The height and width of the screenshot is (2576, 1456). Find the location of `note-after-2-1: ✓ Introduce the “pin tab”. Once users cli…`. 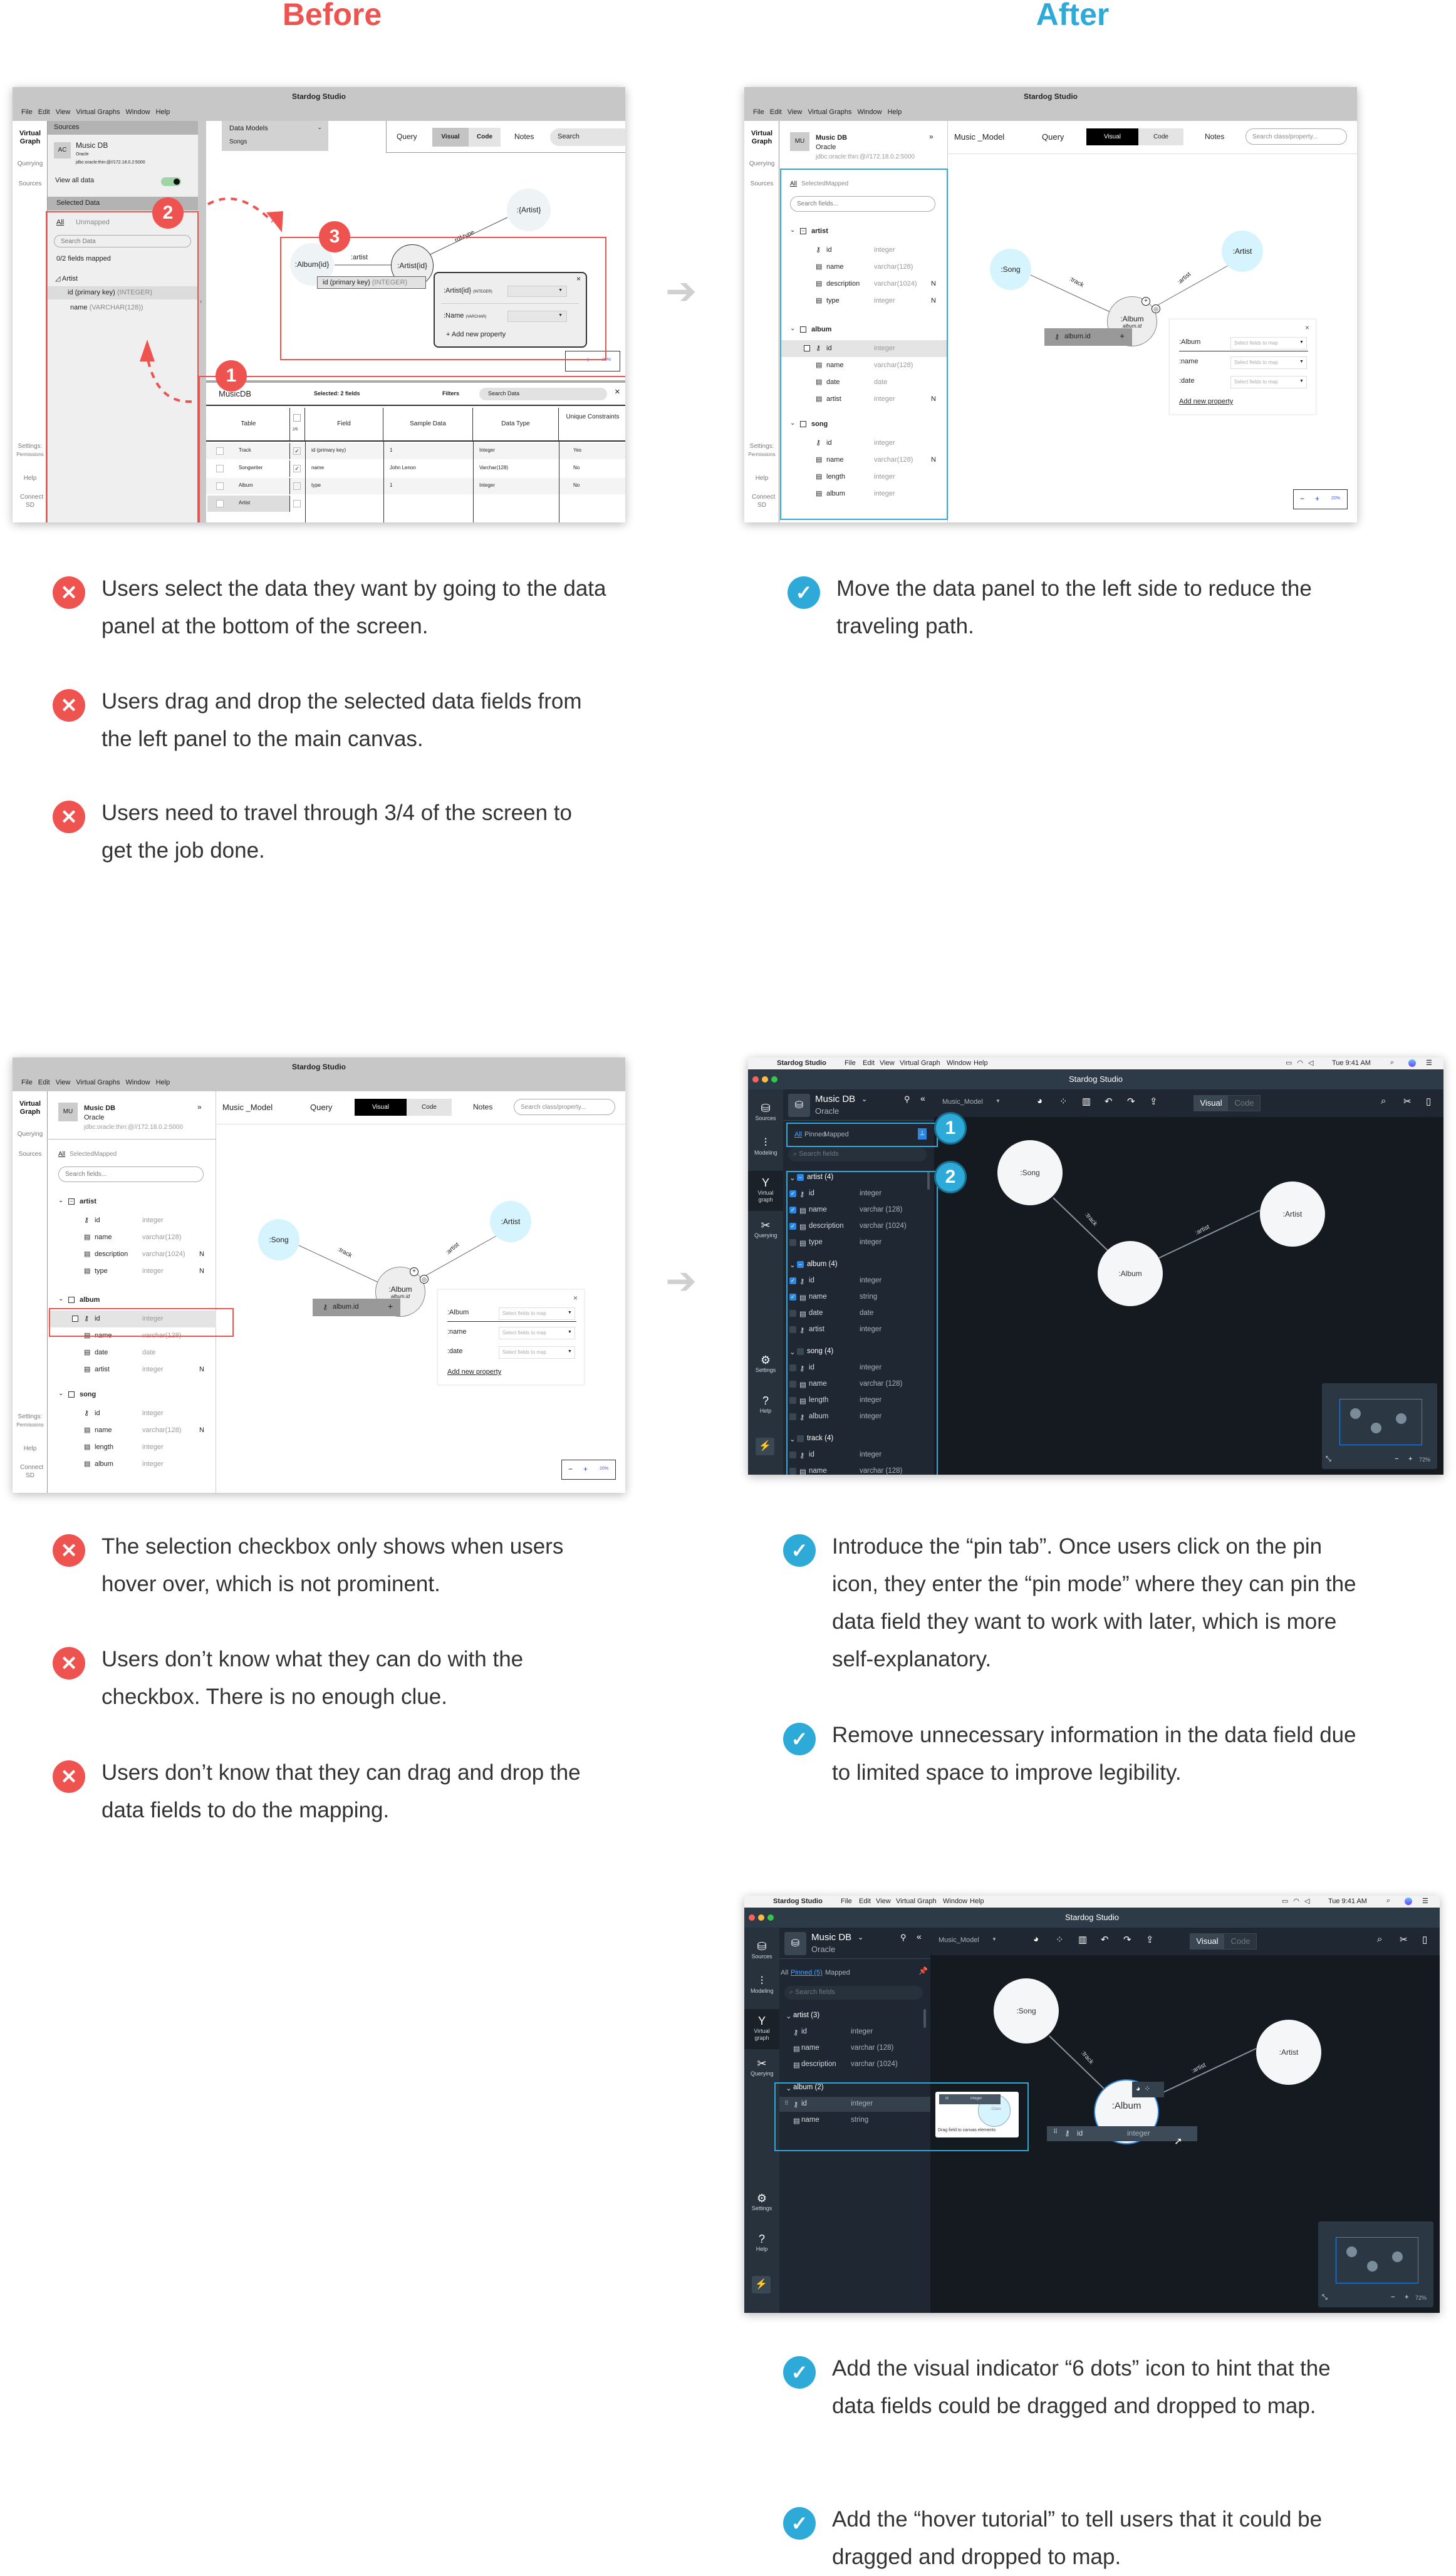

note-after-2-1: ✓ Introduce the “pin tab”. Once users cli… is located at coordinates (1074, 1606).